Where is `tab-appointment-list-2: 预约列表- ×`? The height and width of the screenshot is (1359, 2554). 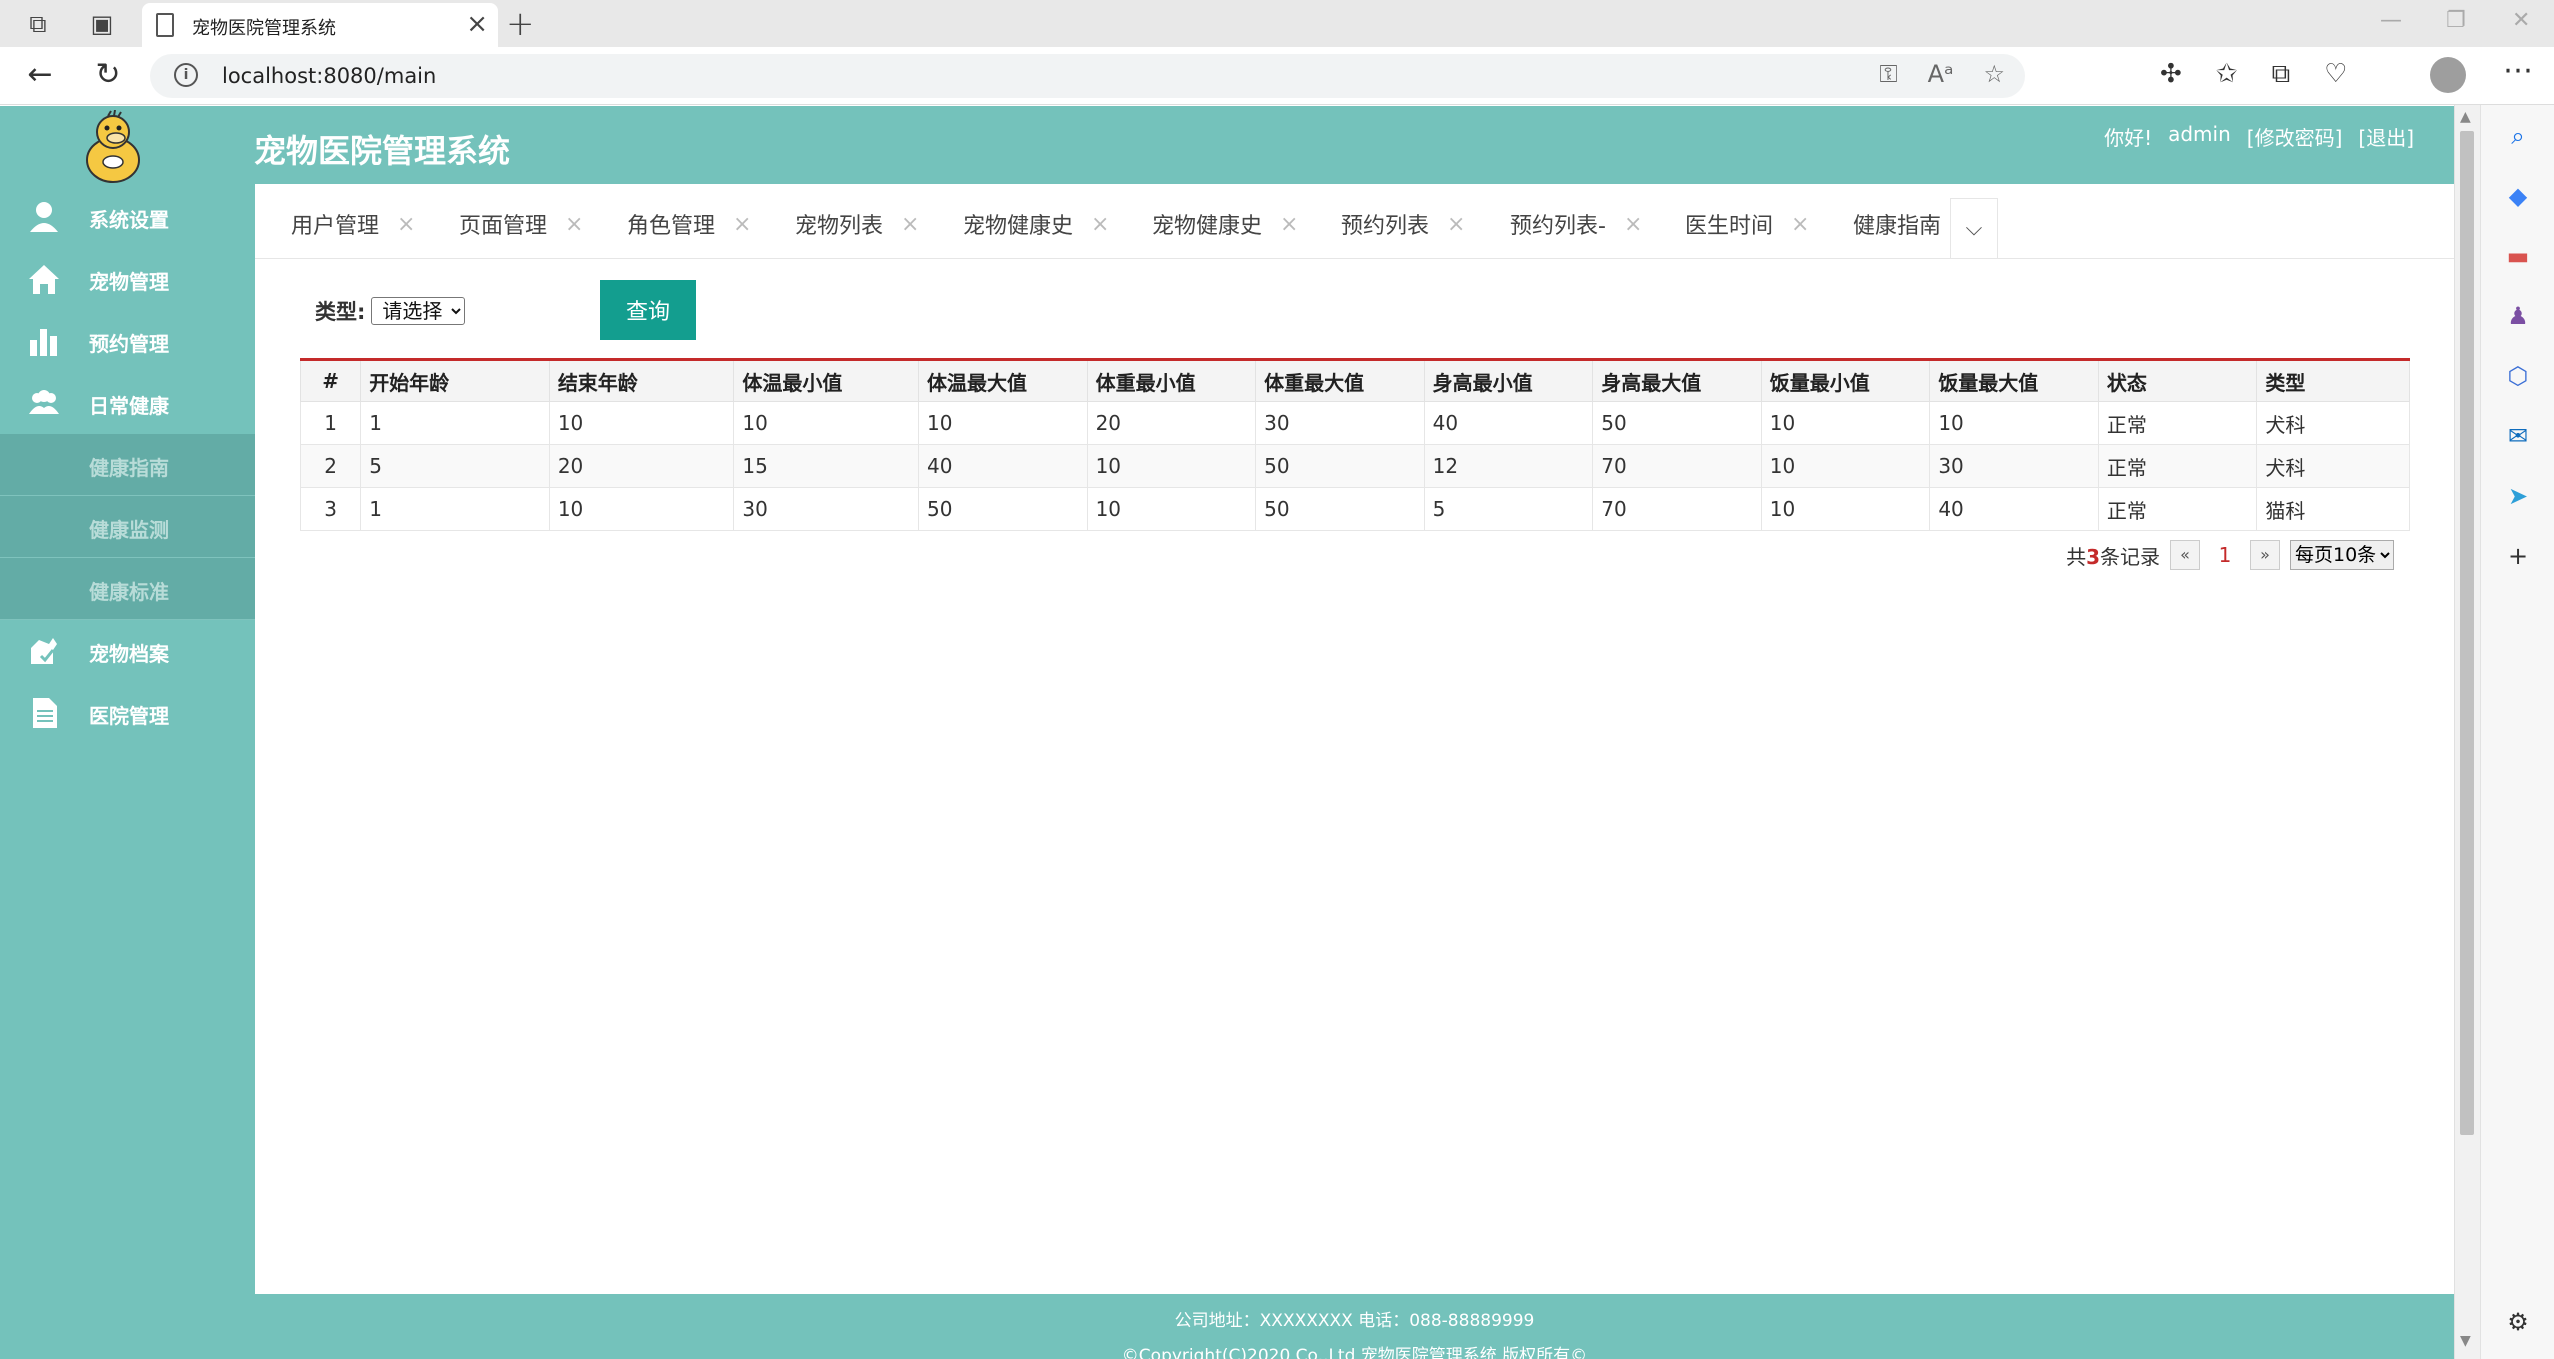 tab-appointment-list-2: 预约列表- × is located at coordinates (1576, 224).